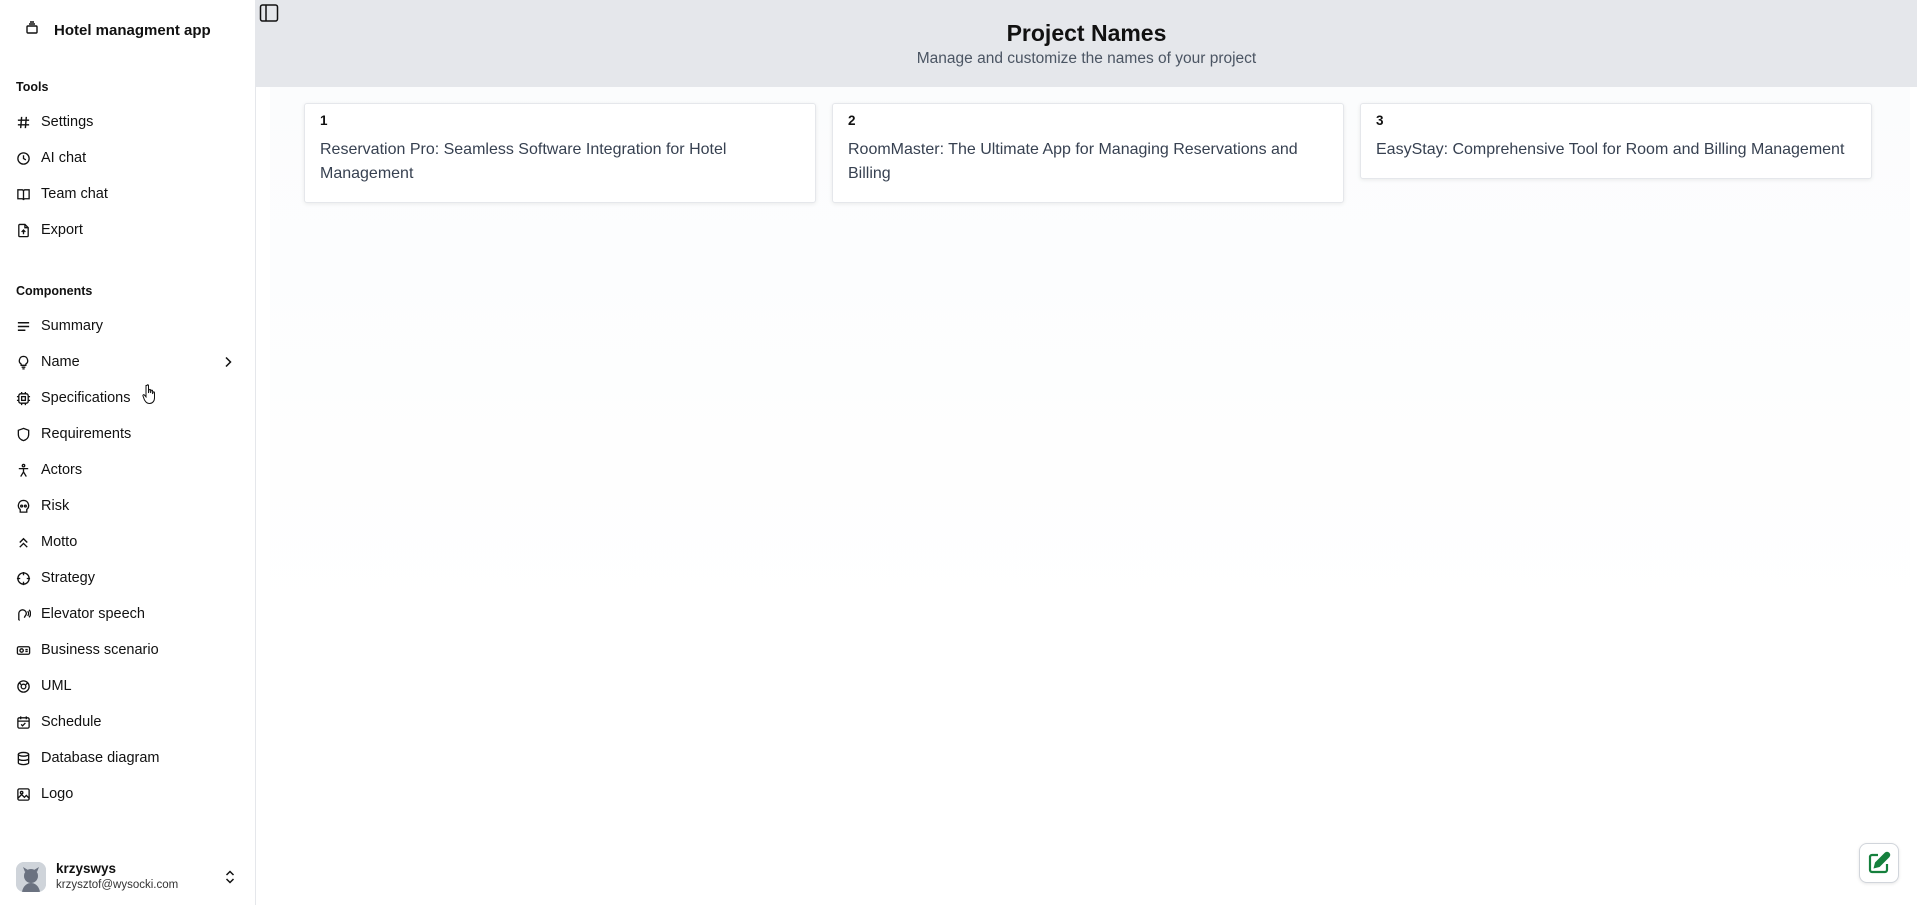  Describe the element at coordinates (23, 326) in the screenshot. I see `lines-icon` at that location.